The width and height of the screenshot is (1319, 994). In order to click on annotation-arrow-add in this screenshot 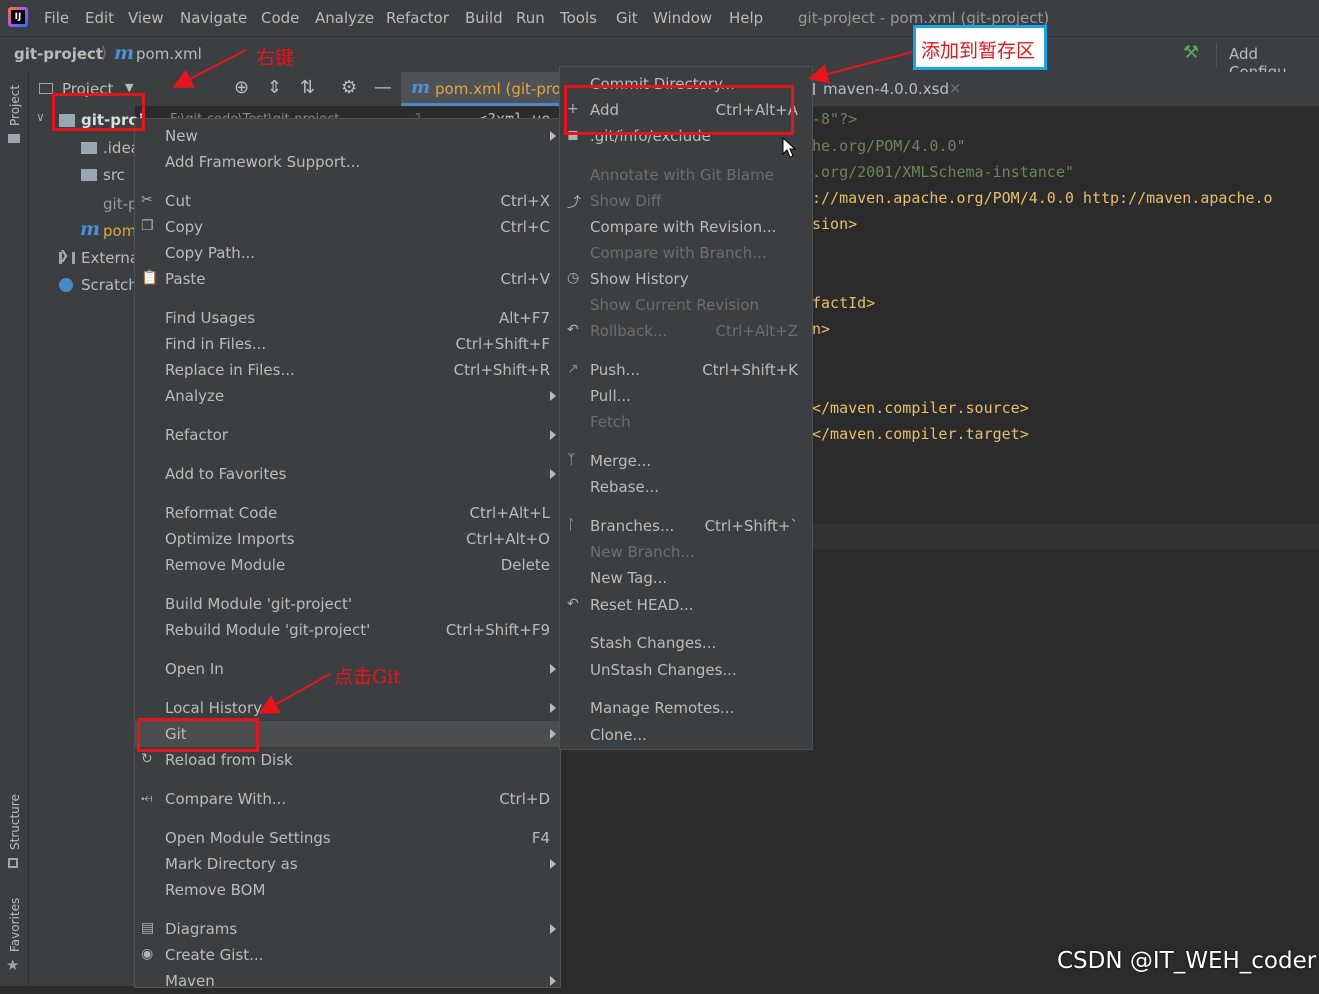, I will do `click(860, 67)`.